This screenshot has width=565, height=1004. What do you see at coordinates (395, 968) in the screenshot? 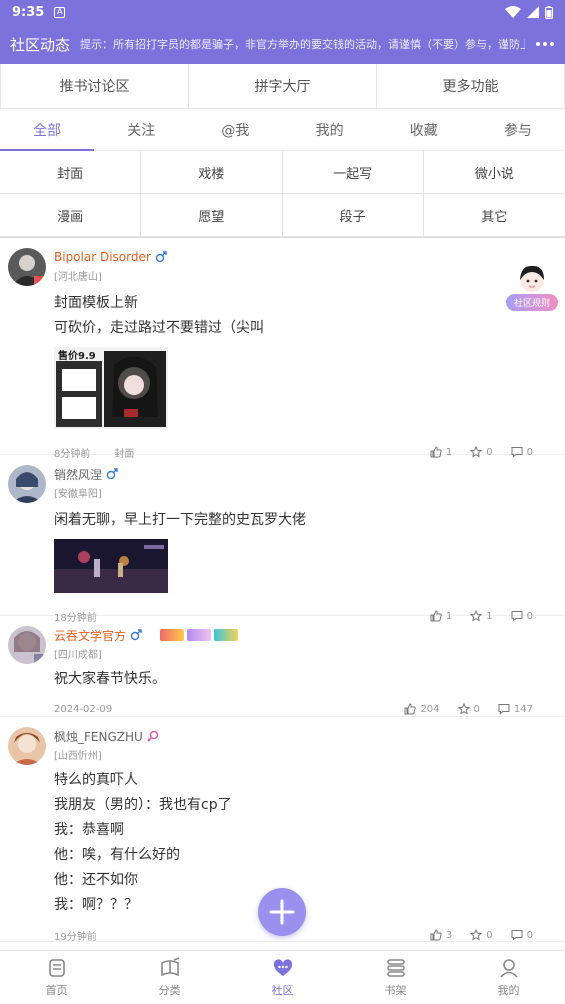
I see `bookshelf-icon` at bounding box center [395, 968].